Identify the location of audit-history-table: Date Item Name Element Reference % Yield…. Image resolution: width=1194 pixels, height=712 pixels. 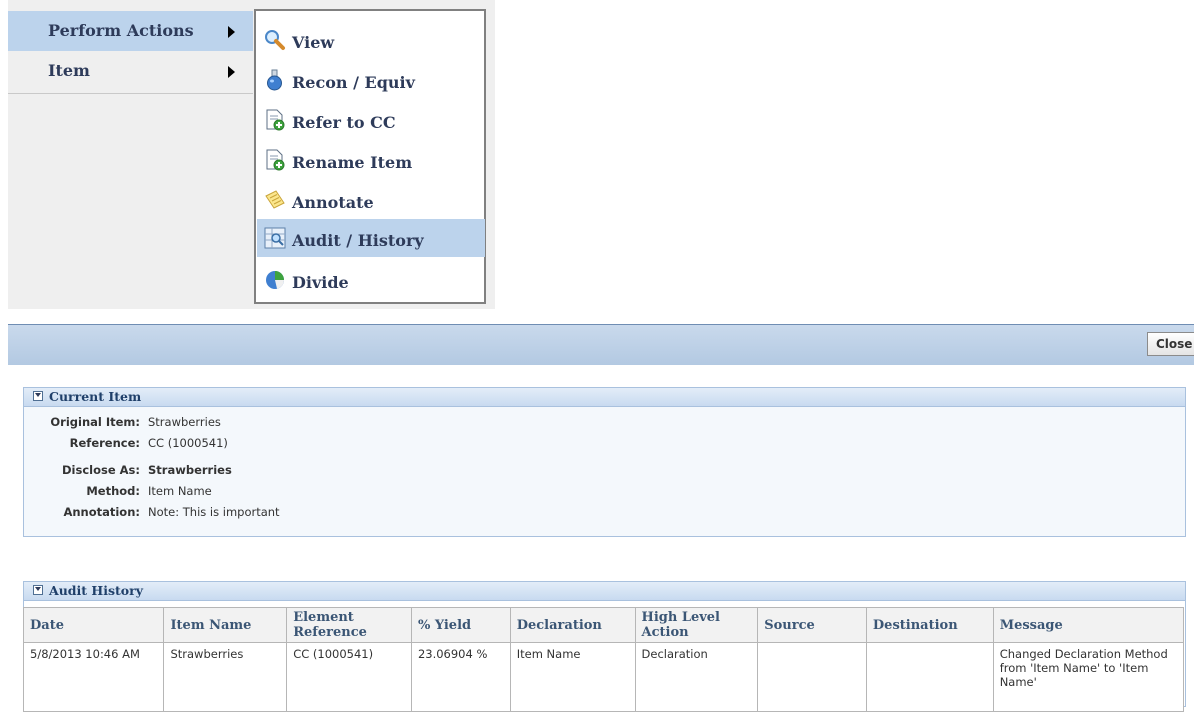
(603, 659).